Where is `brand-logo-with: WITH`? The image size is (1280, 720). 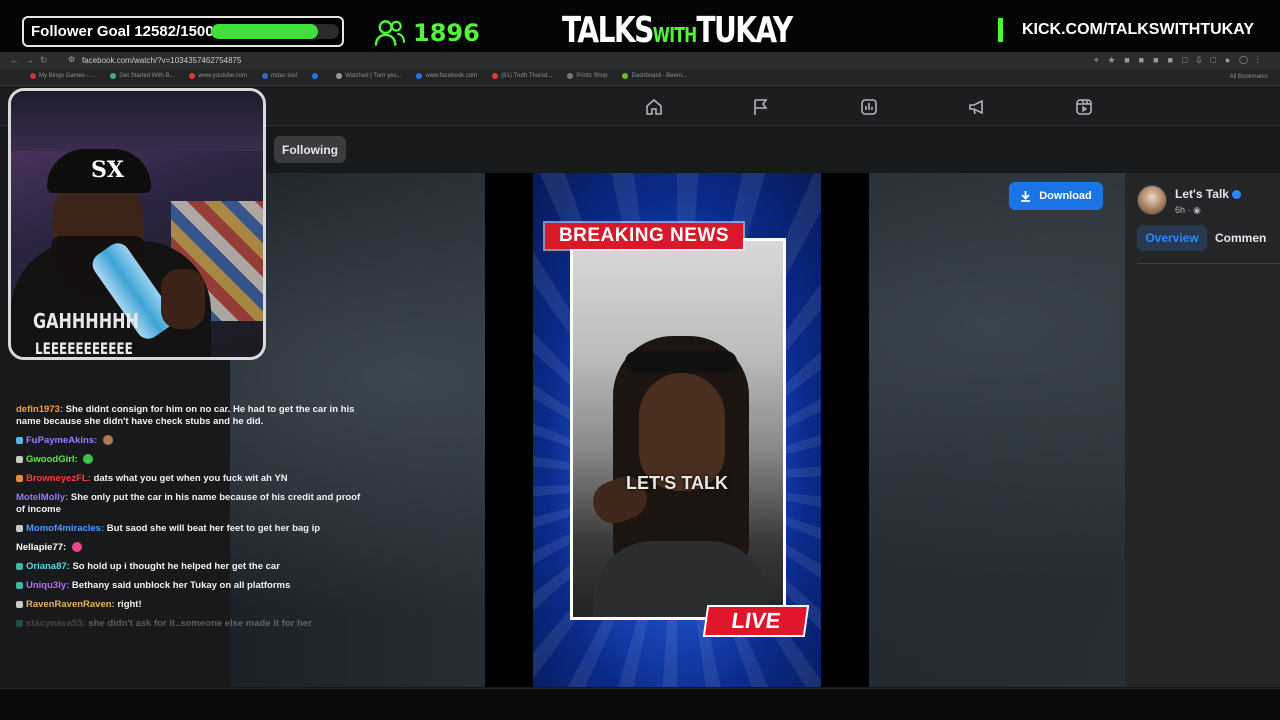
brand-logo-with: WITH is located at coordinates (674, 35).